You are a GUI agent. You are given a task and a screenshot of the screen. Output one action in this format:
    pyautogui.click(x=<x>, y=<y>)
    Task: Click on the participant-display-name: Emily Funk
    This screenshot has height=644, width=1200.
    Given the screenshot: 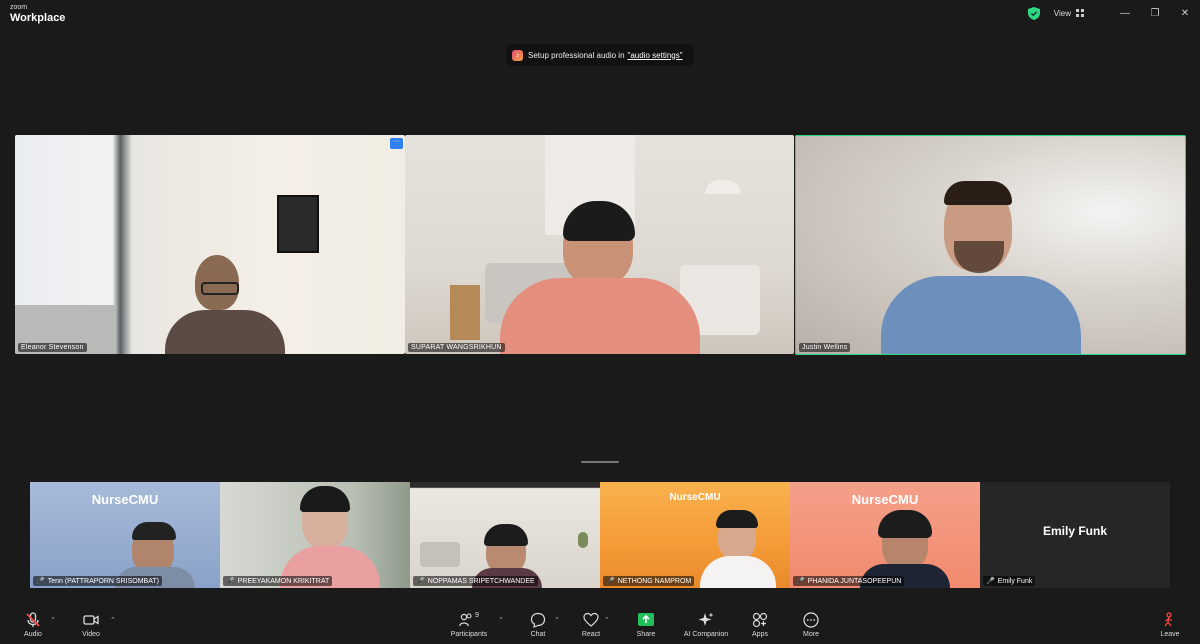 What is the action you would take?
    pyautogui.click(x=1074, y=531)
    